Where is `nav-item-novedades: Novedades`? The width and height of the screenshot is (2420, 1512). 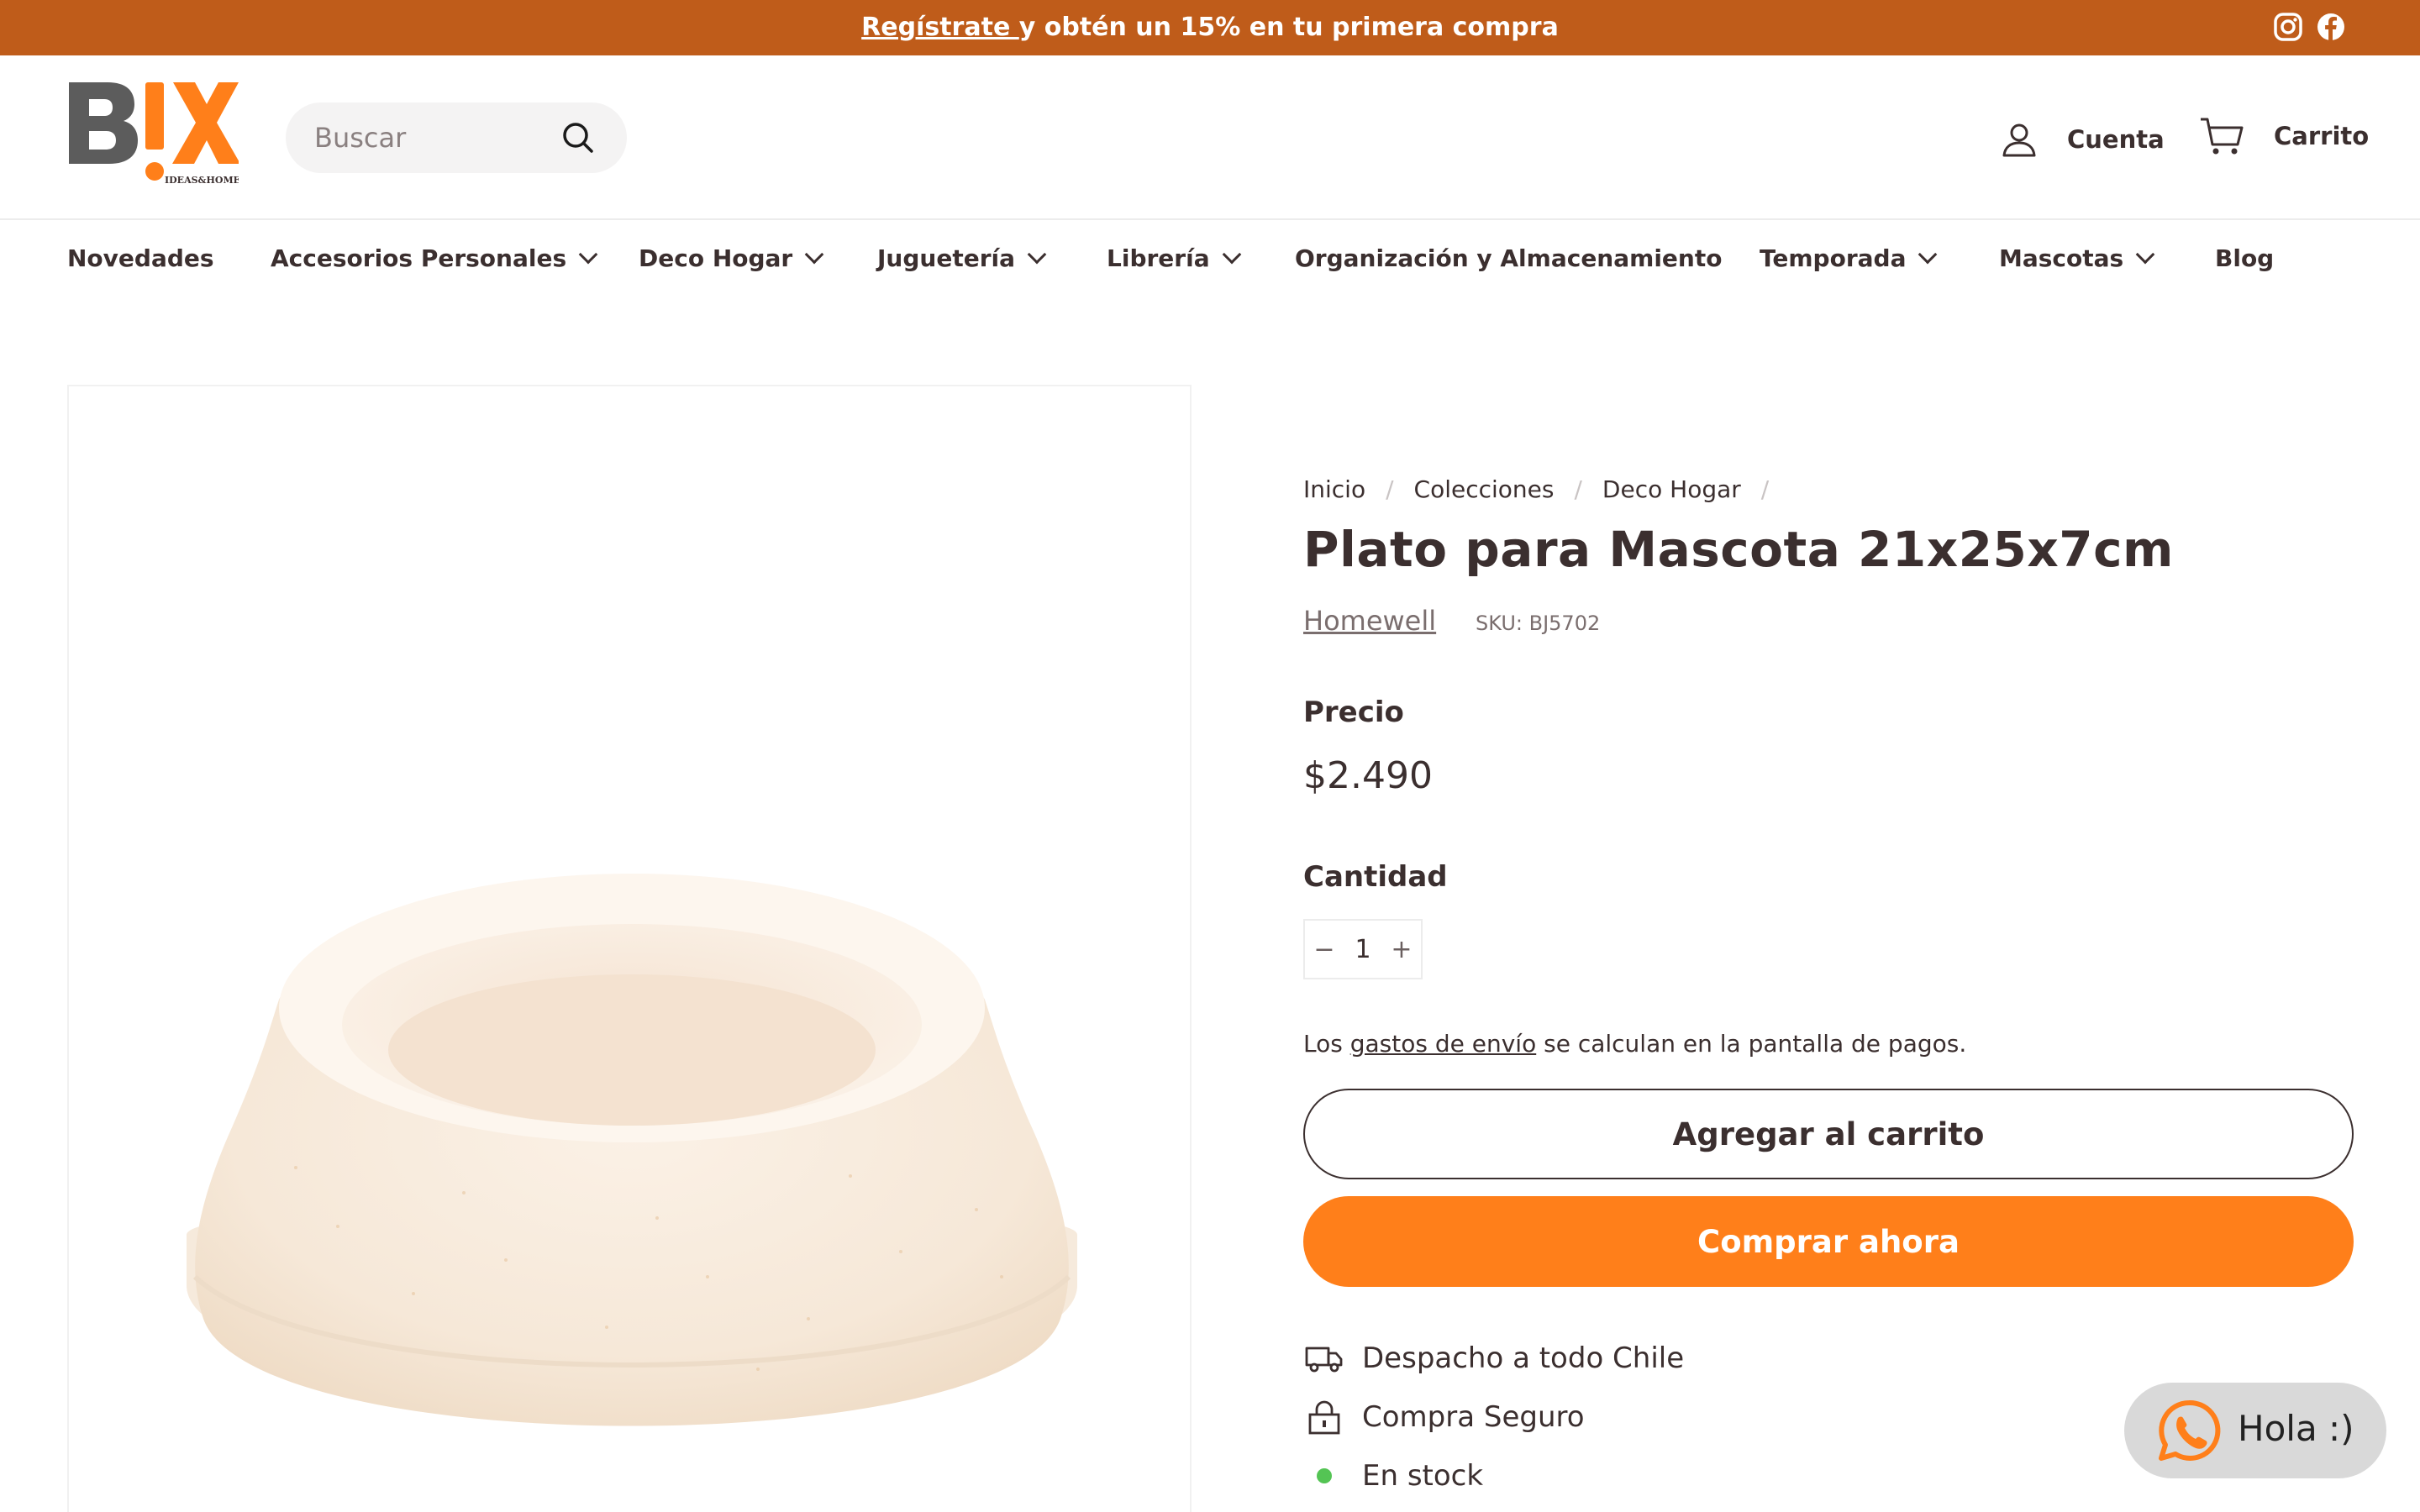
nav-item-novedades: Novedades is located at coordinates (140, 258).